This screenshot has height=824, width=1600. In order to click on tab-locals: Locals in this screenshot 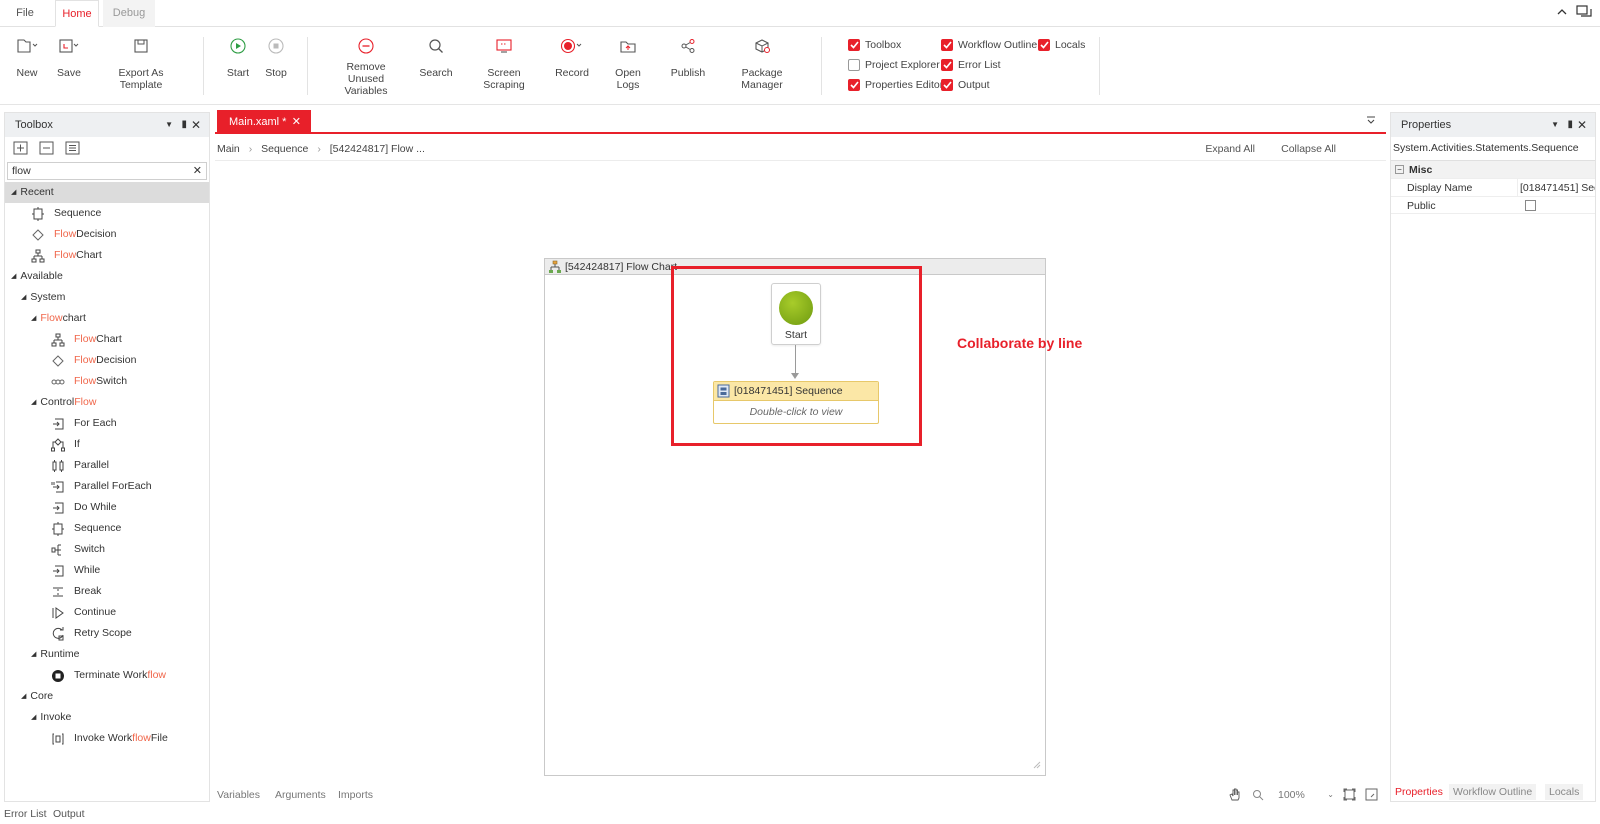, I will do `click(1564, 792)`.